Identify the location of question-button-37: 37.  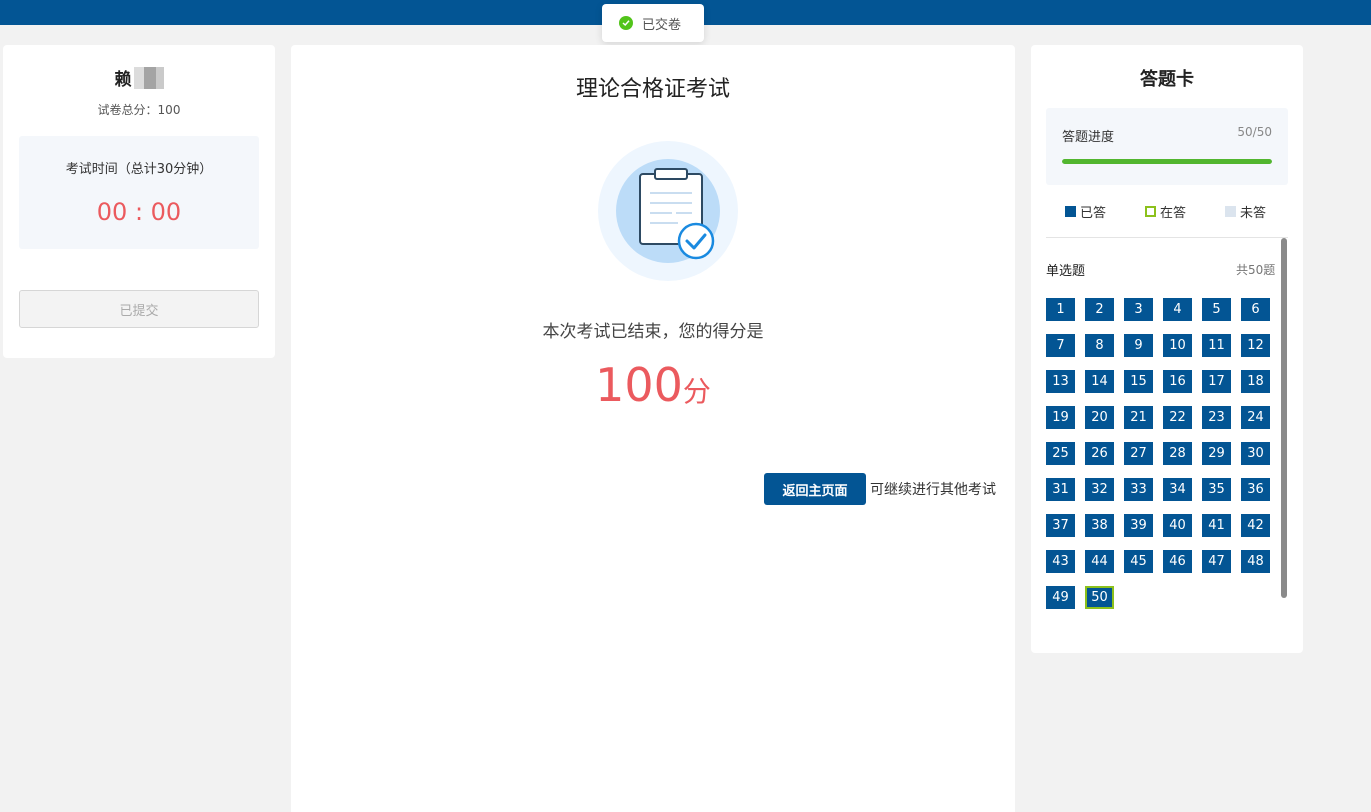
(1060, 525).